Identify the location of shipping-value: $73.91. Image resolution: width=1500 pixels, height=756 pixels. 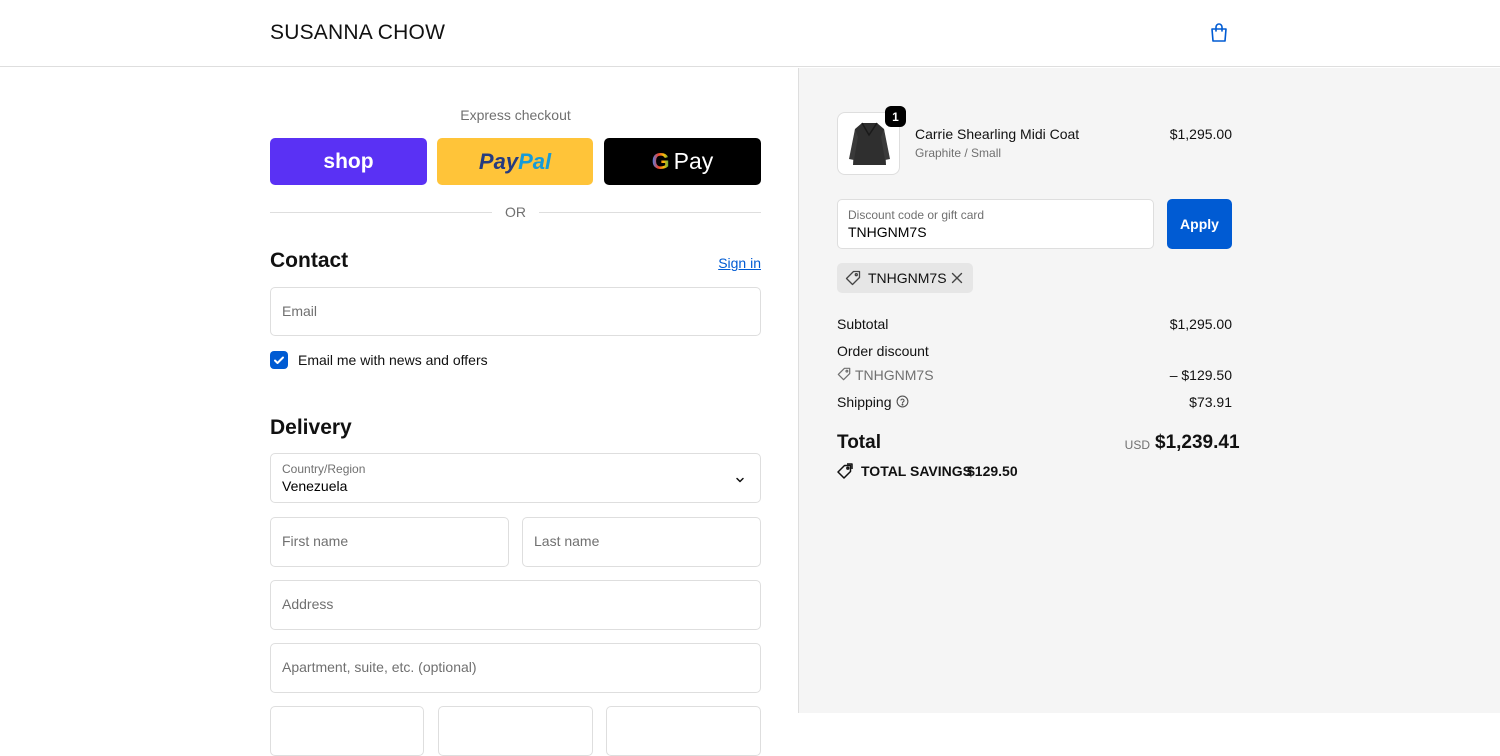
(1210, 402).